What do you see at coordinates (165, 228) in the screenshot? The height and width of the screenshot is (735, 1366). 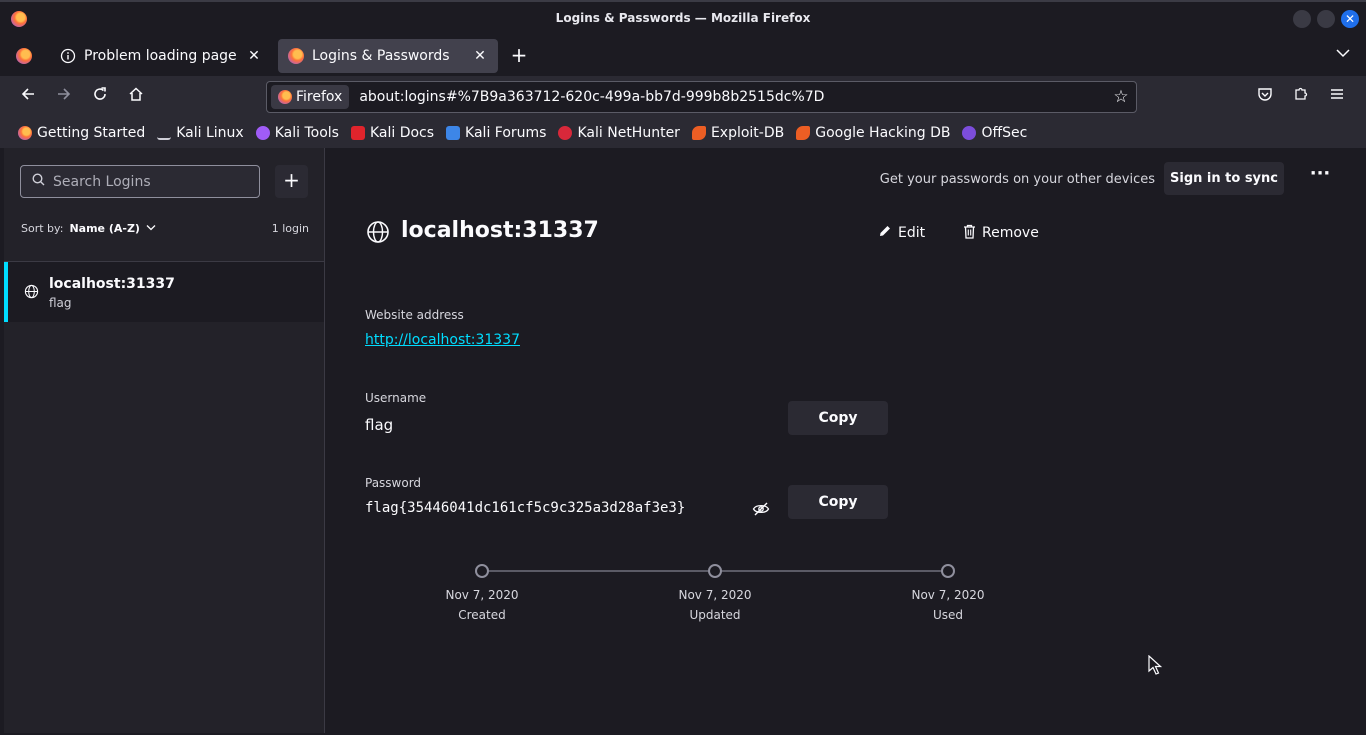 I see `sort-row: Sort by: Name (A-Z) 1 login` at bounding box center [165, 228].